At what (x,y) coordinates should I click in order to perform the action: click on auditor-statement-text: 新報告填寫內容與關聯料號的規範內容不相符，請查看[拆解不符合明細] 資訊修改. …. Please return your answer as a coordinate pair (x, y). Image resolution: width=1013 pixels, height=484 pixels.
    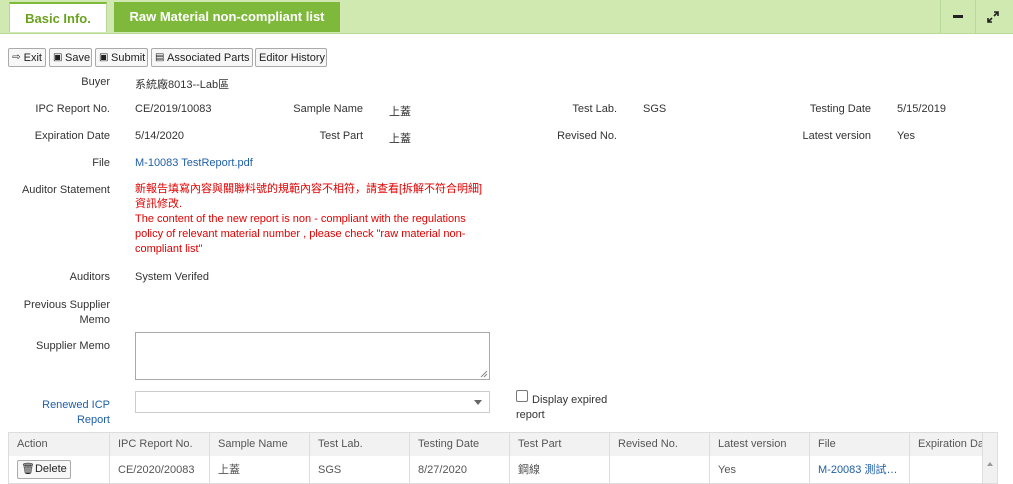
    Looking at the image, I should click on (308, 219).